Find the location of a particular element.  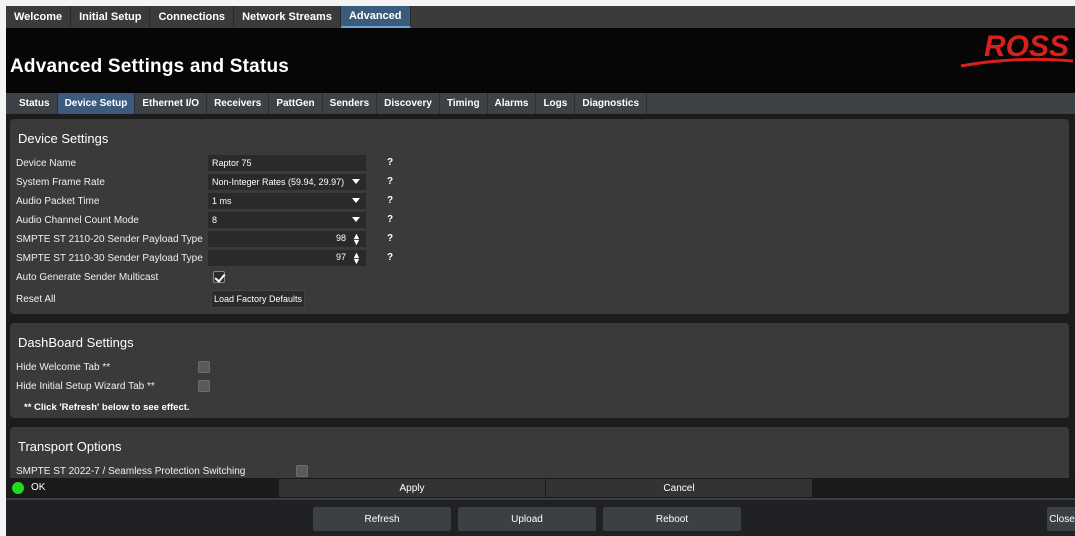

device-settings-title: Device Settings is located at coordinates (63, 138).